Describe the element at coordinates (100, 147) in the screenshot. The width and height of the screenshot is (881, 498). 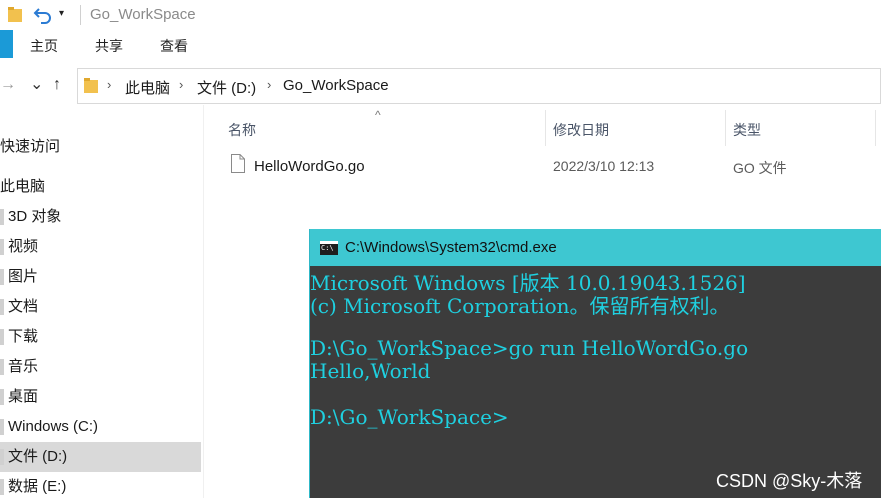
I see `nav-item-quick-access: 快速访问` at that location.